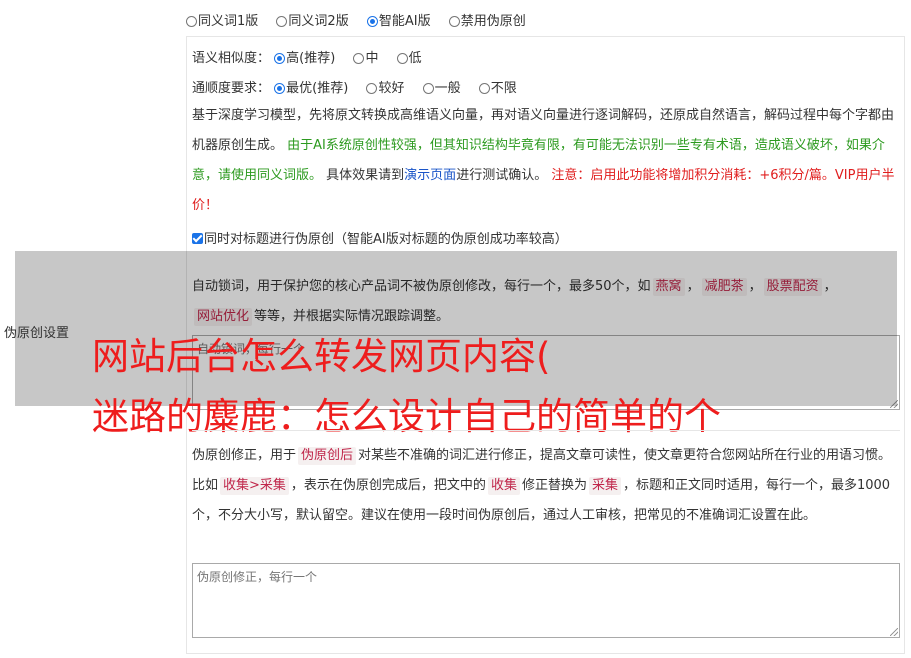 The image size is (911, 658). What do you see at coordinates (604, 486) in the screenshot?
I see `keyword-example: 采集` at bounding box center [604, 486].